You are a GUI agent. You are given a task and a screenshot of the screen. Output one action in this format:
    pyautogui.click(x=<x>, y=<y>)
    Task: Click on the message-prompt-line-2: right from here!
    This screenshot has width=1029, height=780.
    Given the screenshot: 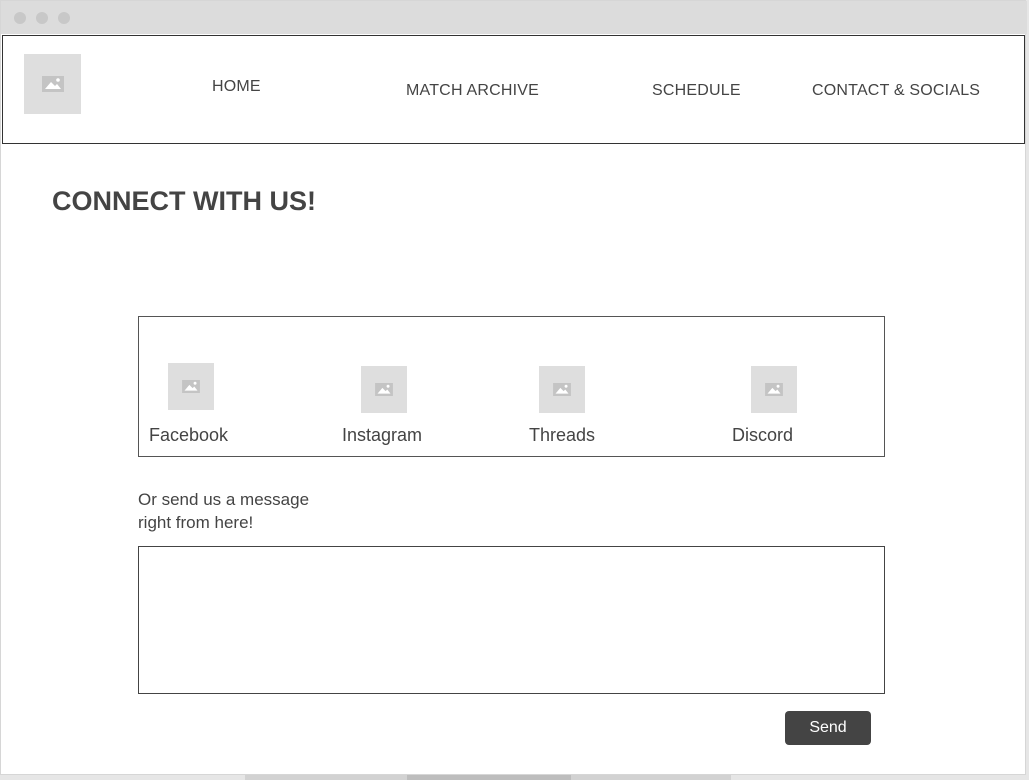 What is the action you would take?
    pyautogui.click(x=196, y=522)
    